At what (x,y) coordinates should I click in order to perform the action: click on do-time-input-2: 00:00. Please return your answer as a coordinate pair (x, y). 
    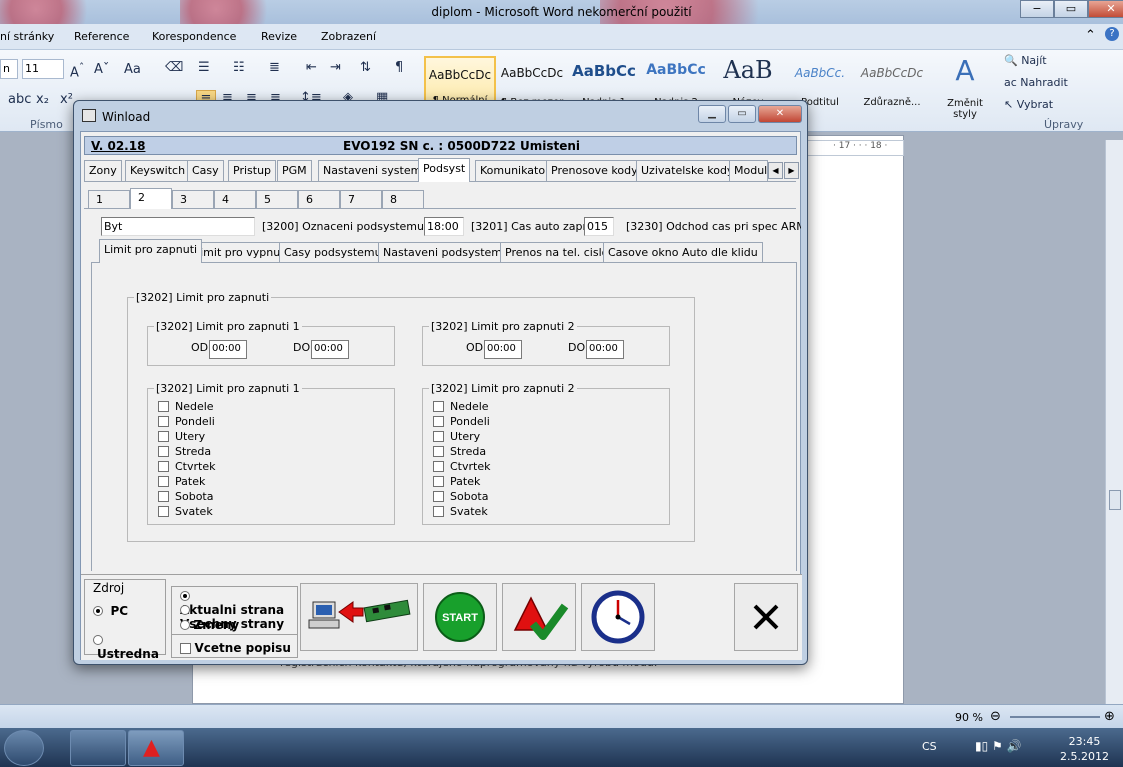
    Looking at the image, I should click on (605, 349).